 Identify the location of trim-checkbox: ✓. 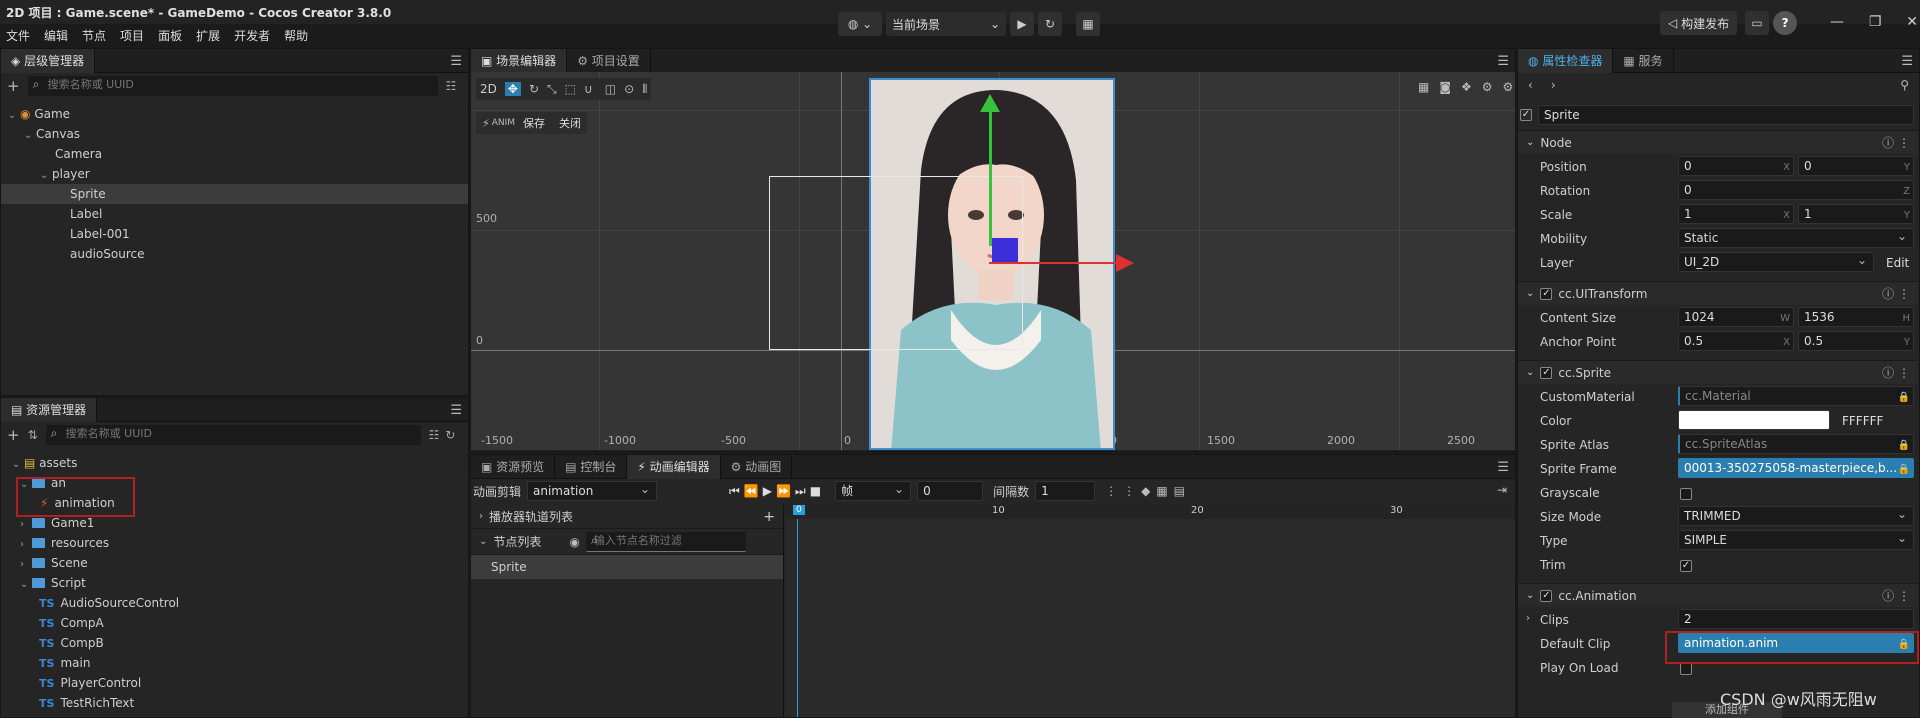
(1686, 566).